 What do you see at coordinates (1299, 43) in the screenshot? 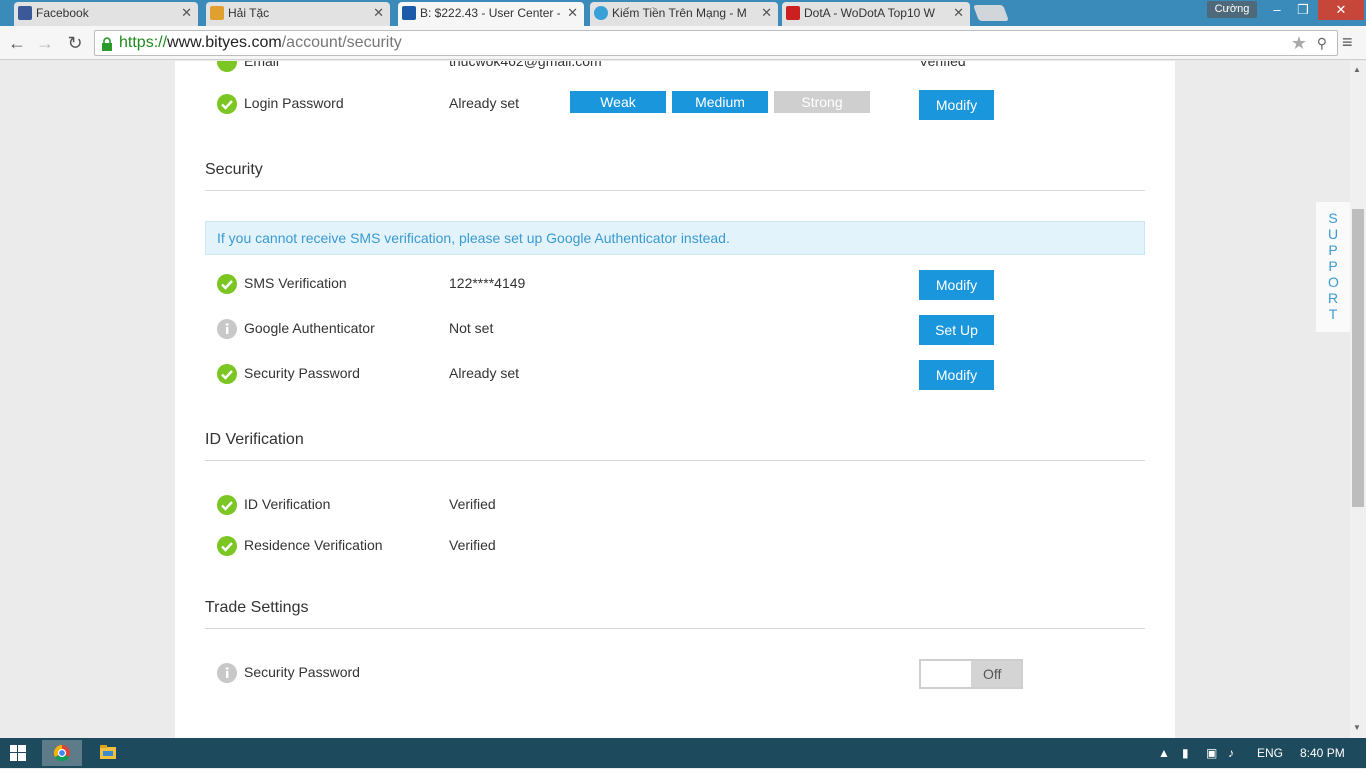
I see `bookmark-star-icon: ★` at bounding box center [1299, 43].